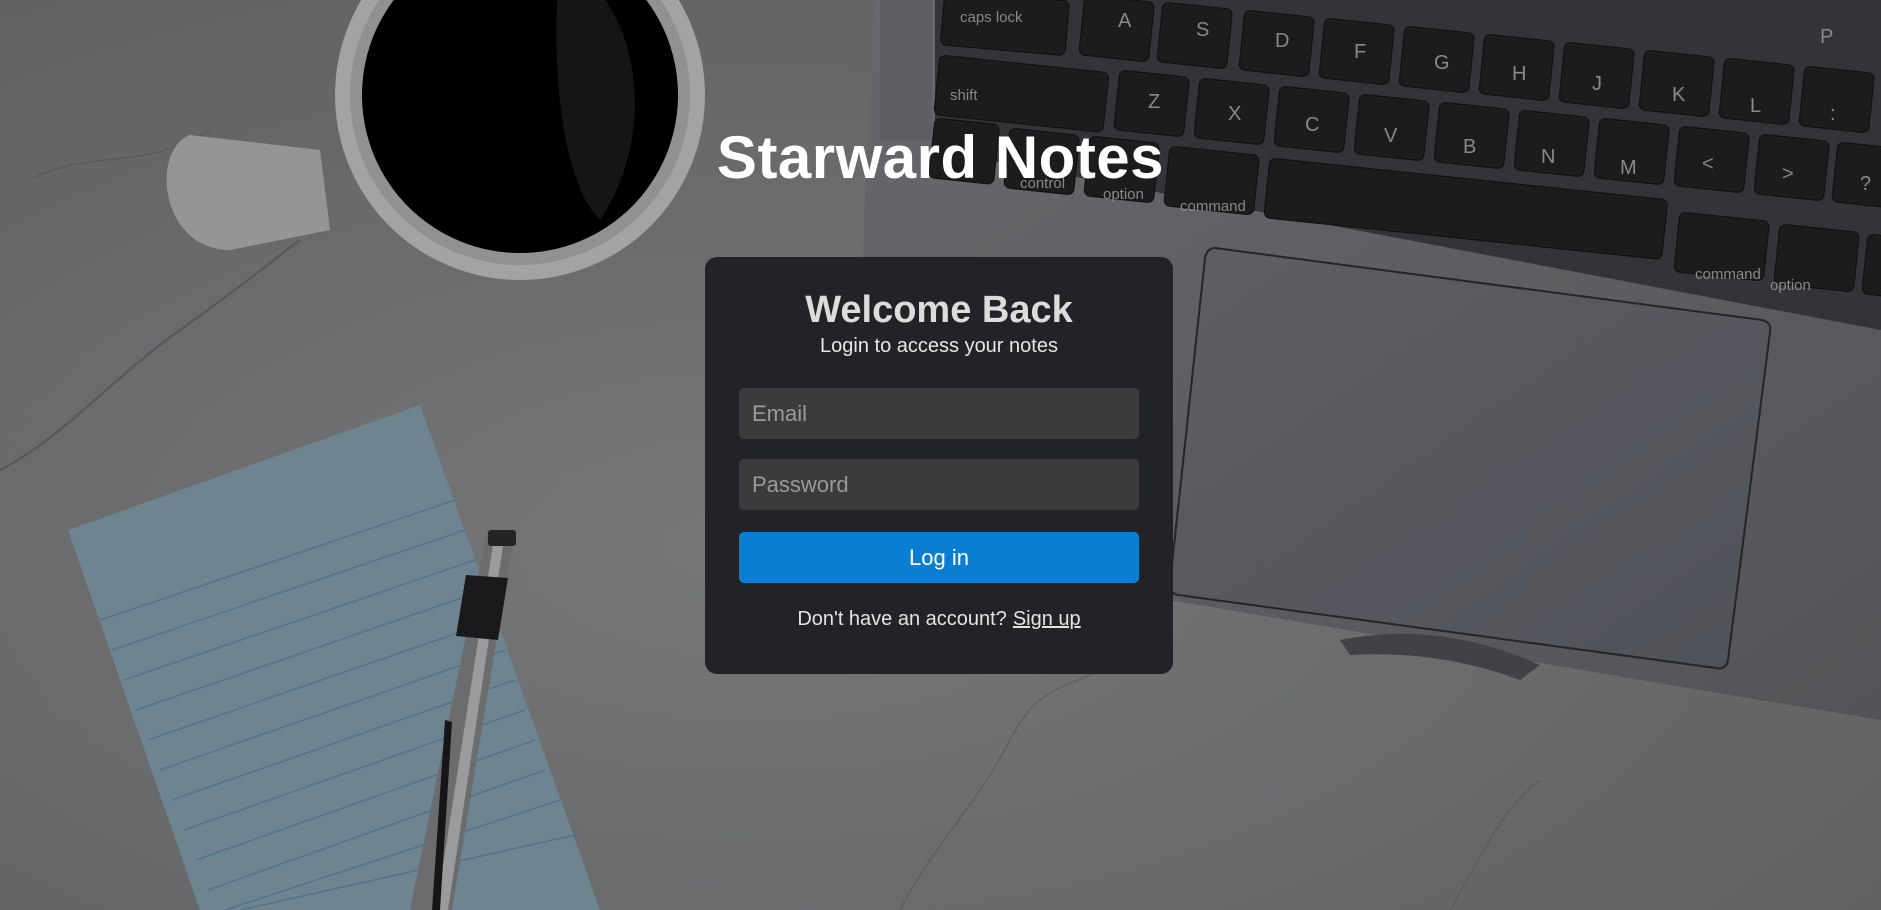 This screenshot has height=910, width=1881. I want to click on signup-link: Sign up, so click(1047, 619).